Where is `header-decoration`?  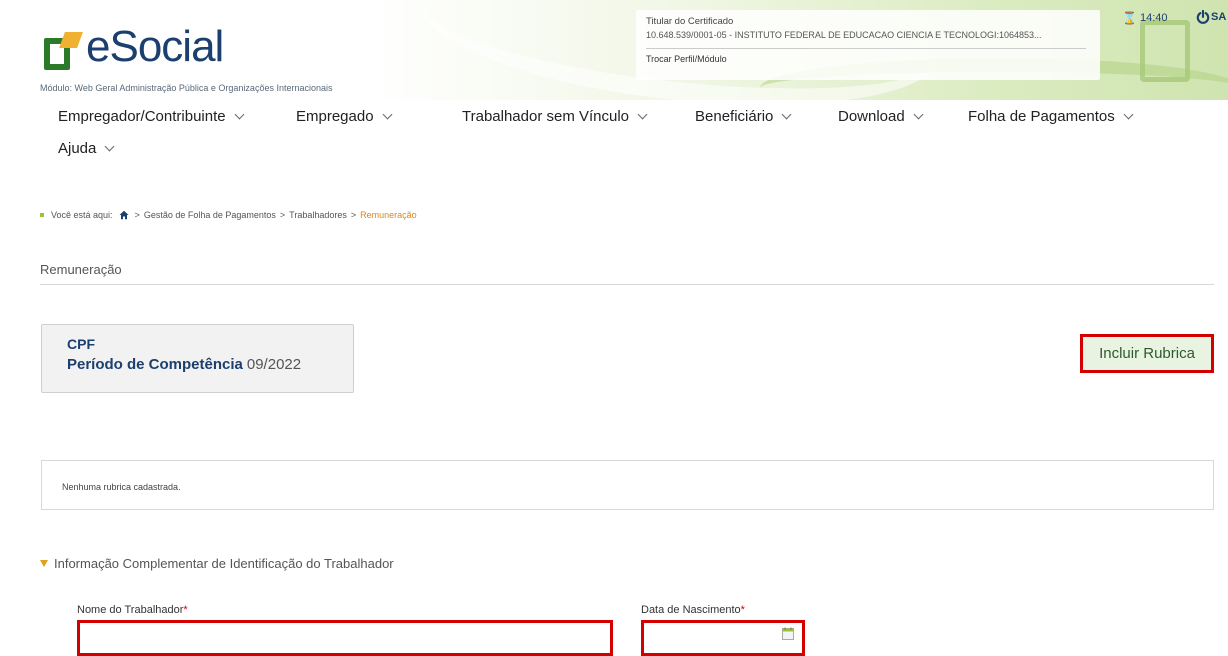
header-decoration is located at coordinates (1165, 51).